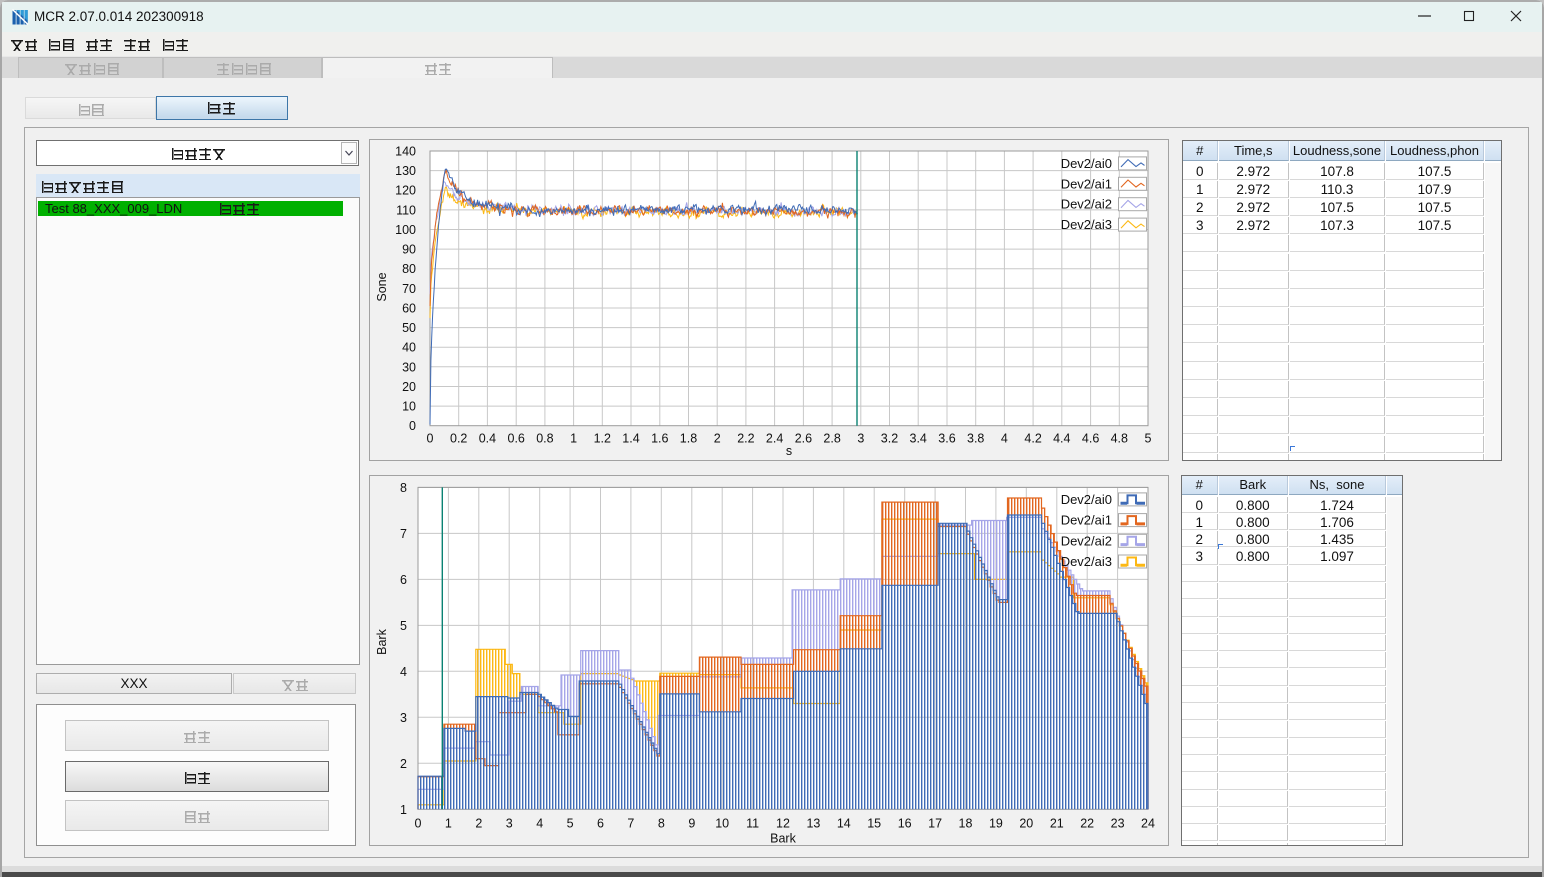  What do you see at coordinates (691, 823) in the screenshot?
I see `svg-text: 9` at bounding box center [691, 823].